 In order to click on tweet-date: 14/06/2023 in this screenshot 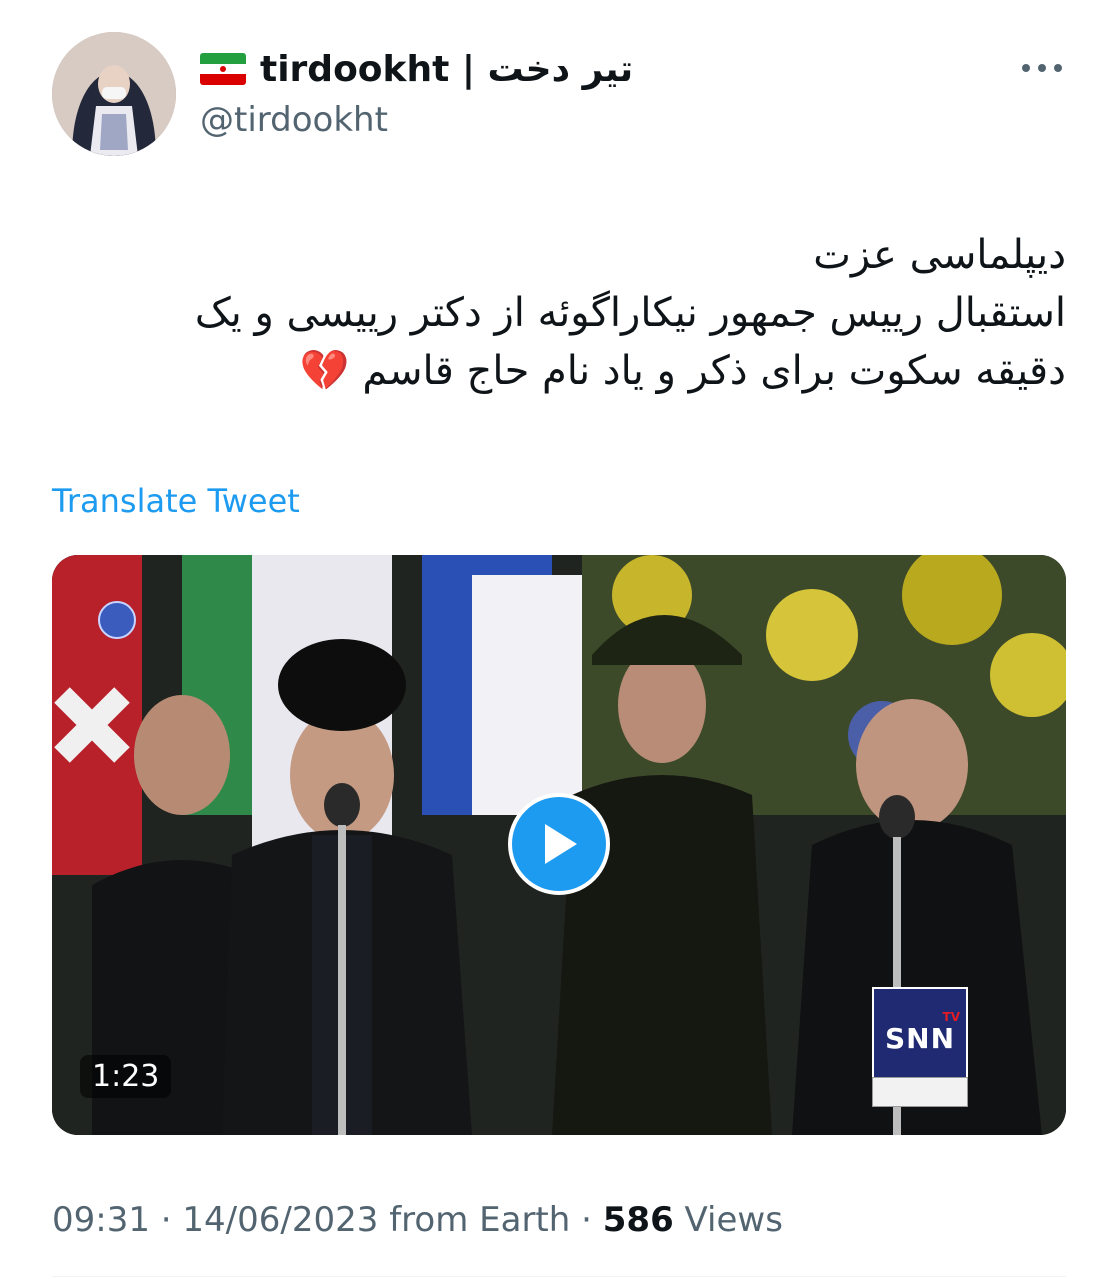, I will do `click(280, 1220)`.